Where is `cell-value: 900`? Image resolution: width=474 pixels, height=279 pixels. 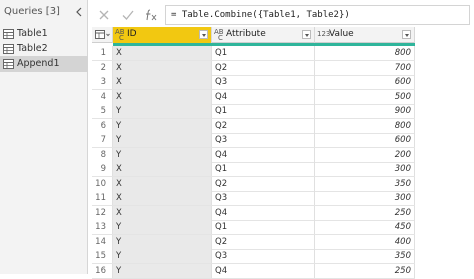 cell-value: 900 is located at coordinates (365, 111).